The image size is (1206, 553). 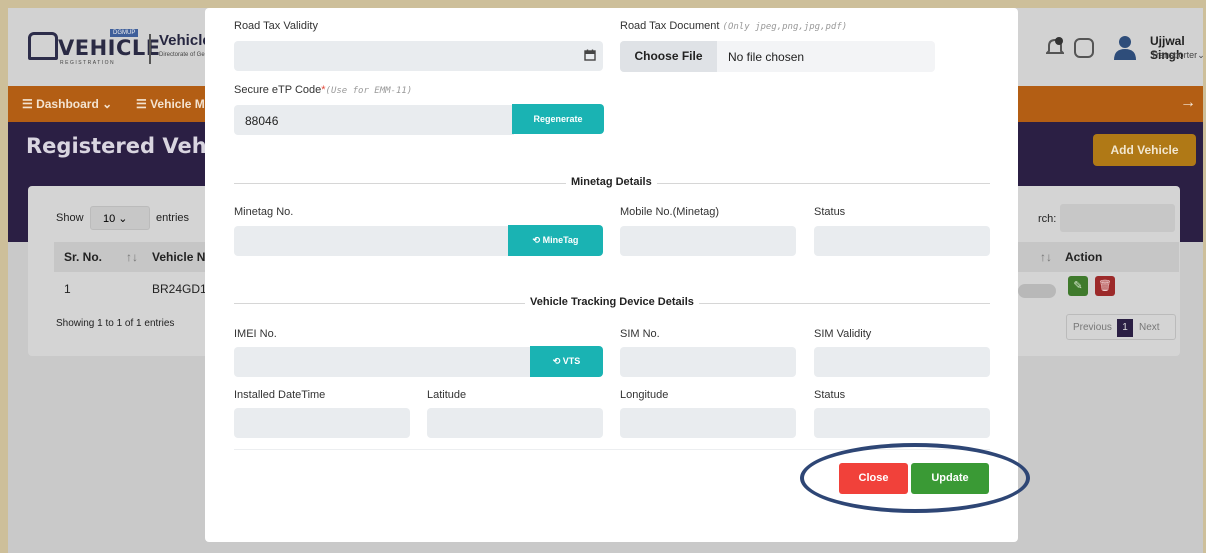 What do you see at coordinates (843, 334) in the screenshot?
I see `sim-validity-label: SIM Validity` at bounding box center [843, 334].